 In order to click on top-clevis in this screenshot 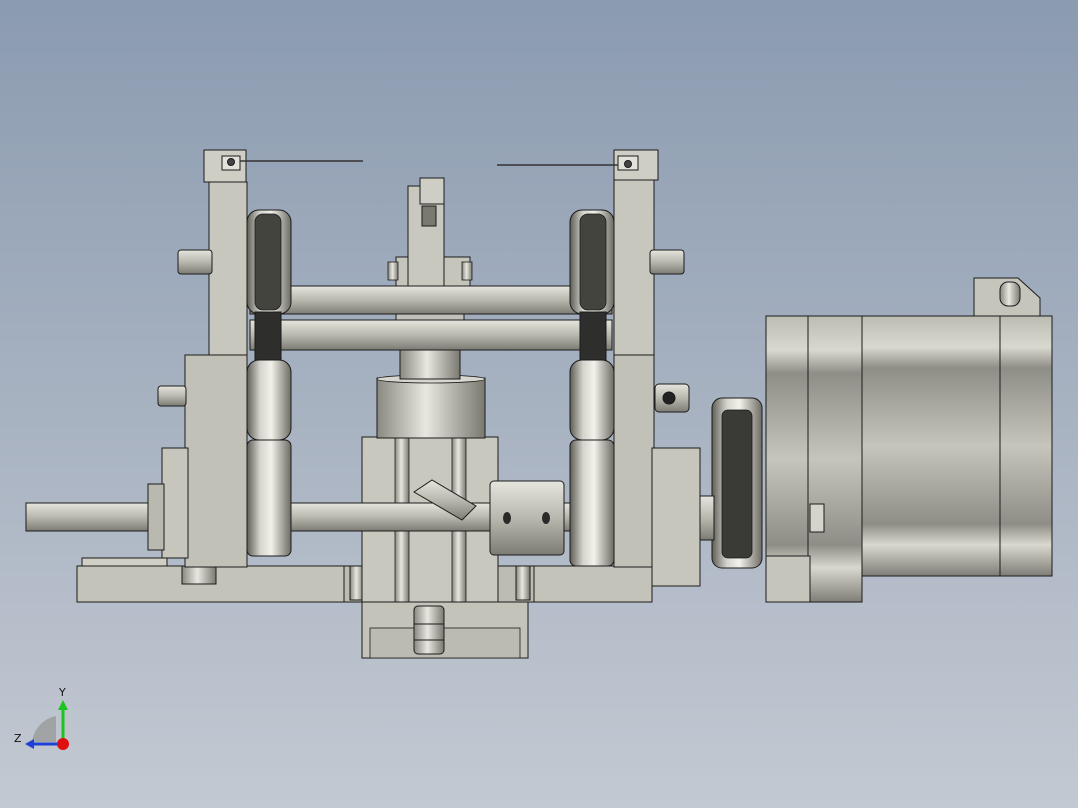, I will do `click(430, 233)`.